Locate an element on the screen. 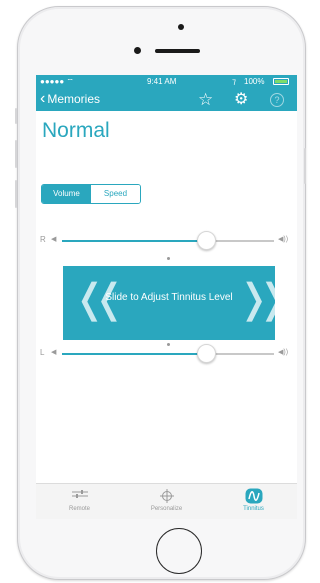  status-bar: ●●●●● ⌔ 9:41 AM ⁊ 100% is located at coordinates (166, 82).